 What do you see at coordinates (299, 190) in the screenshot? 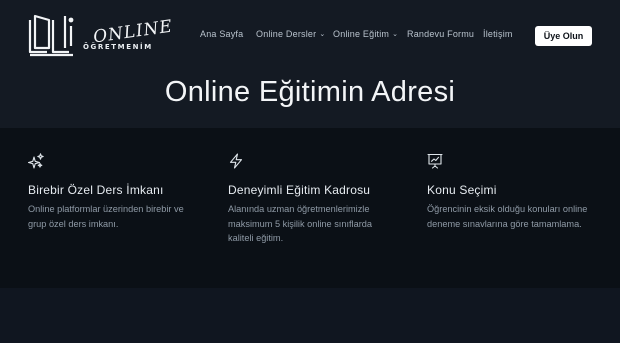
I see `feature-title: Deneyimli Eğitim Kadrosu` at bounding box center [299, 190].